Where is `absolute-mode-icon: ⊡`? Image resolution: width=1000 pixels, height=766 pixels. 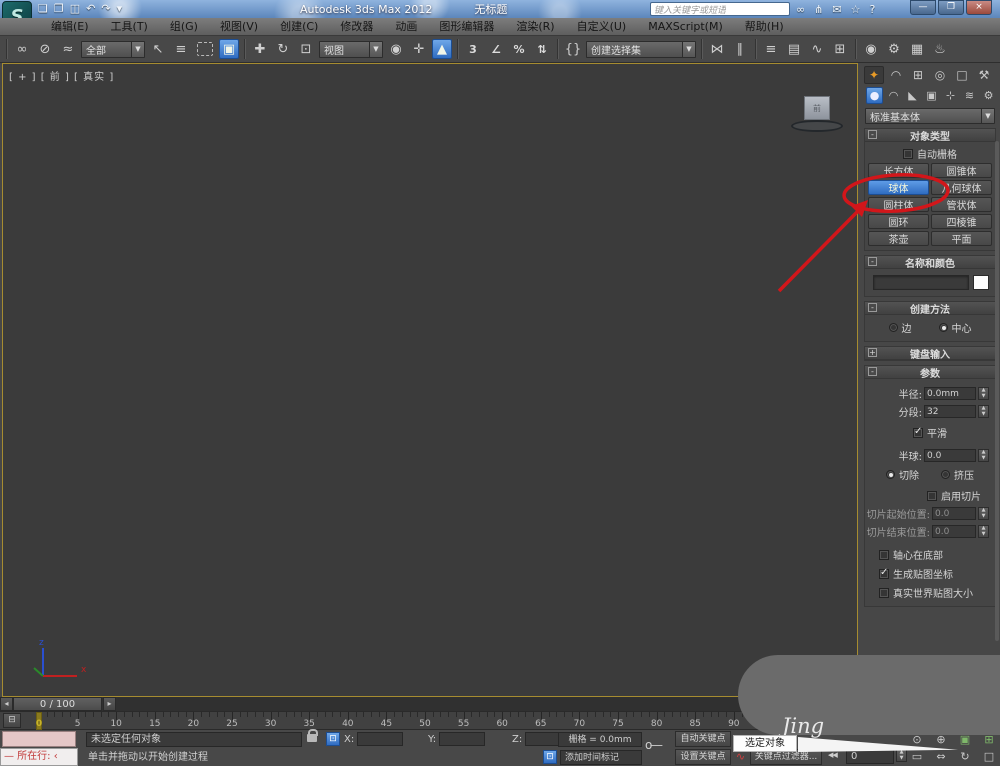
absolute-mode-icon: ⊡ is located at coordinates (333, 739).